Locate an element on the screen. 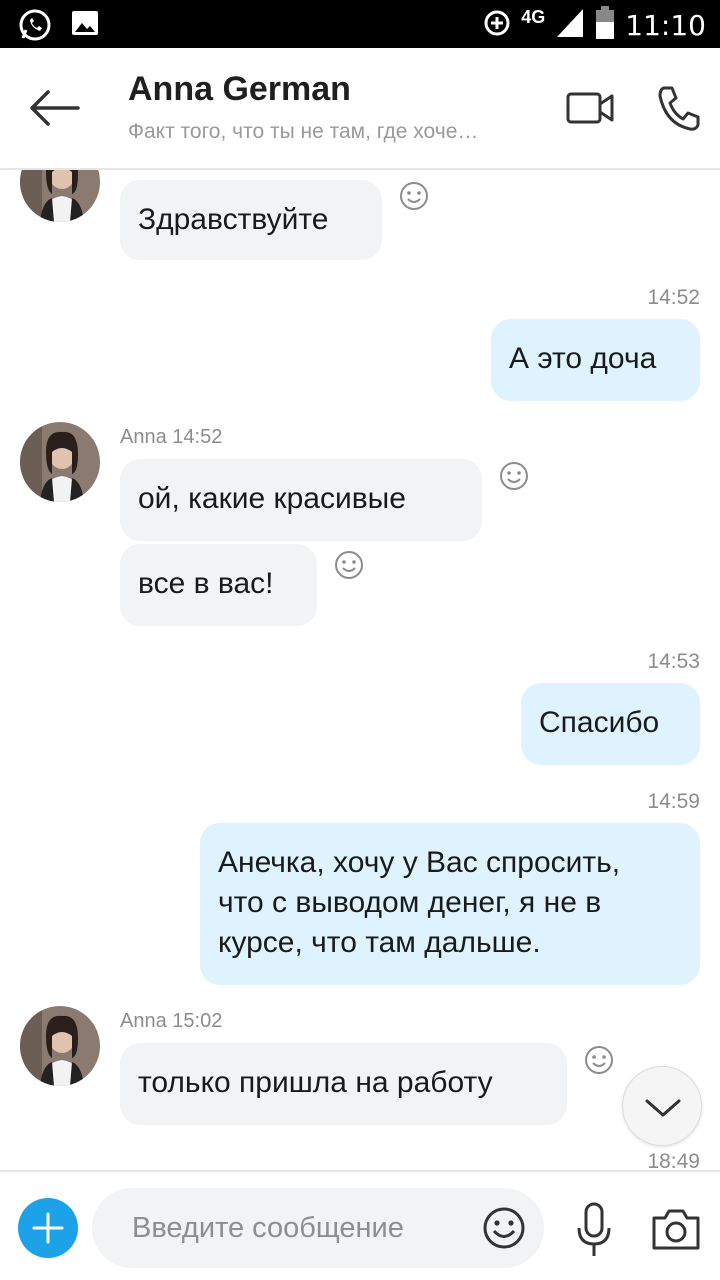  message-text: Спасибо is located at coordinates (599, 722).